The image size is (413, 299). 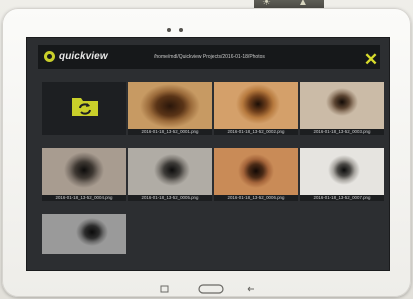 I want to click on photo-tile: 2016-01-18_13-52_0005.png, so click(x=170, y=174).